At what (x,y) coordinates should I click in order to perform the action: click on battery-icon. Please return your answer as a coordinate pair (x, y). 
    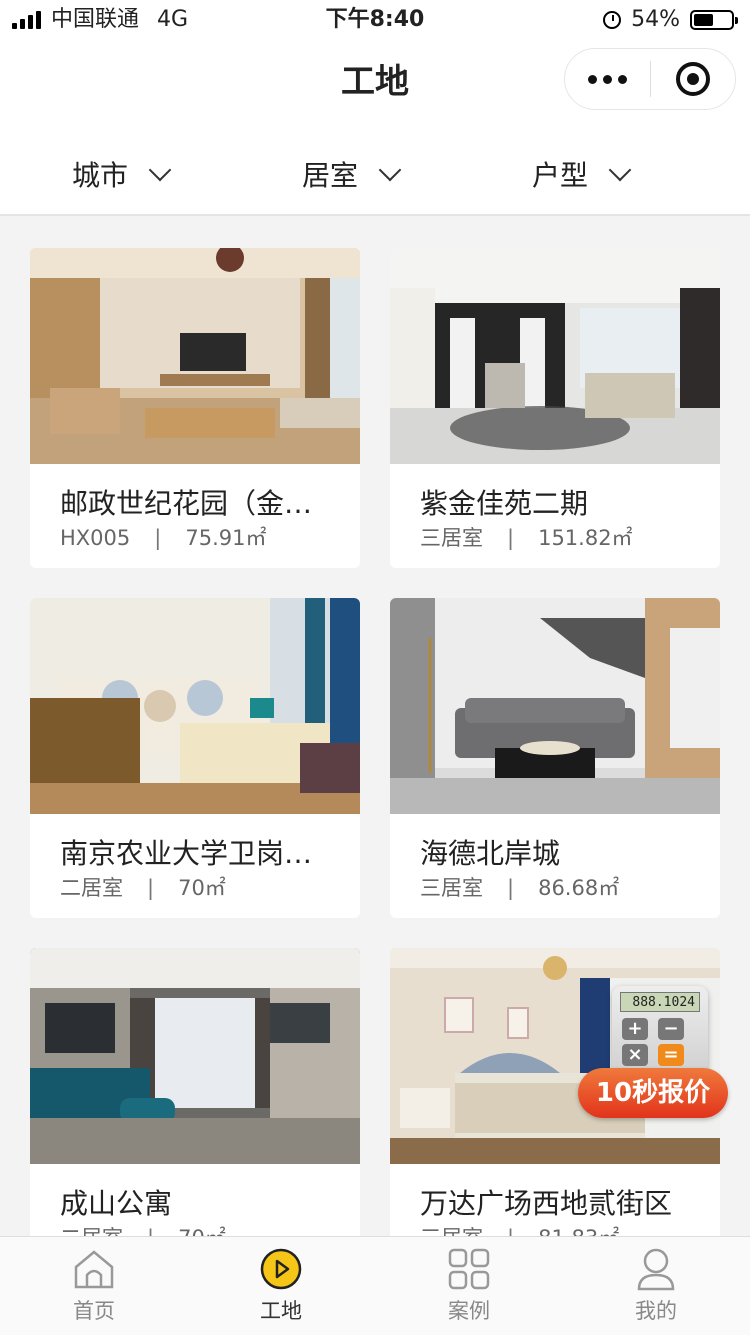
    Looking at the image, I should click on (714, 20).